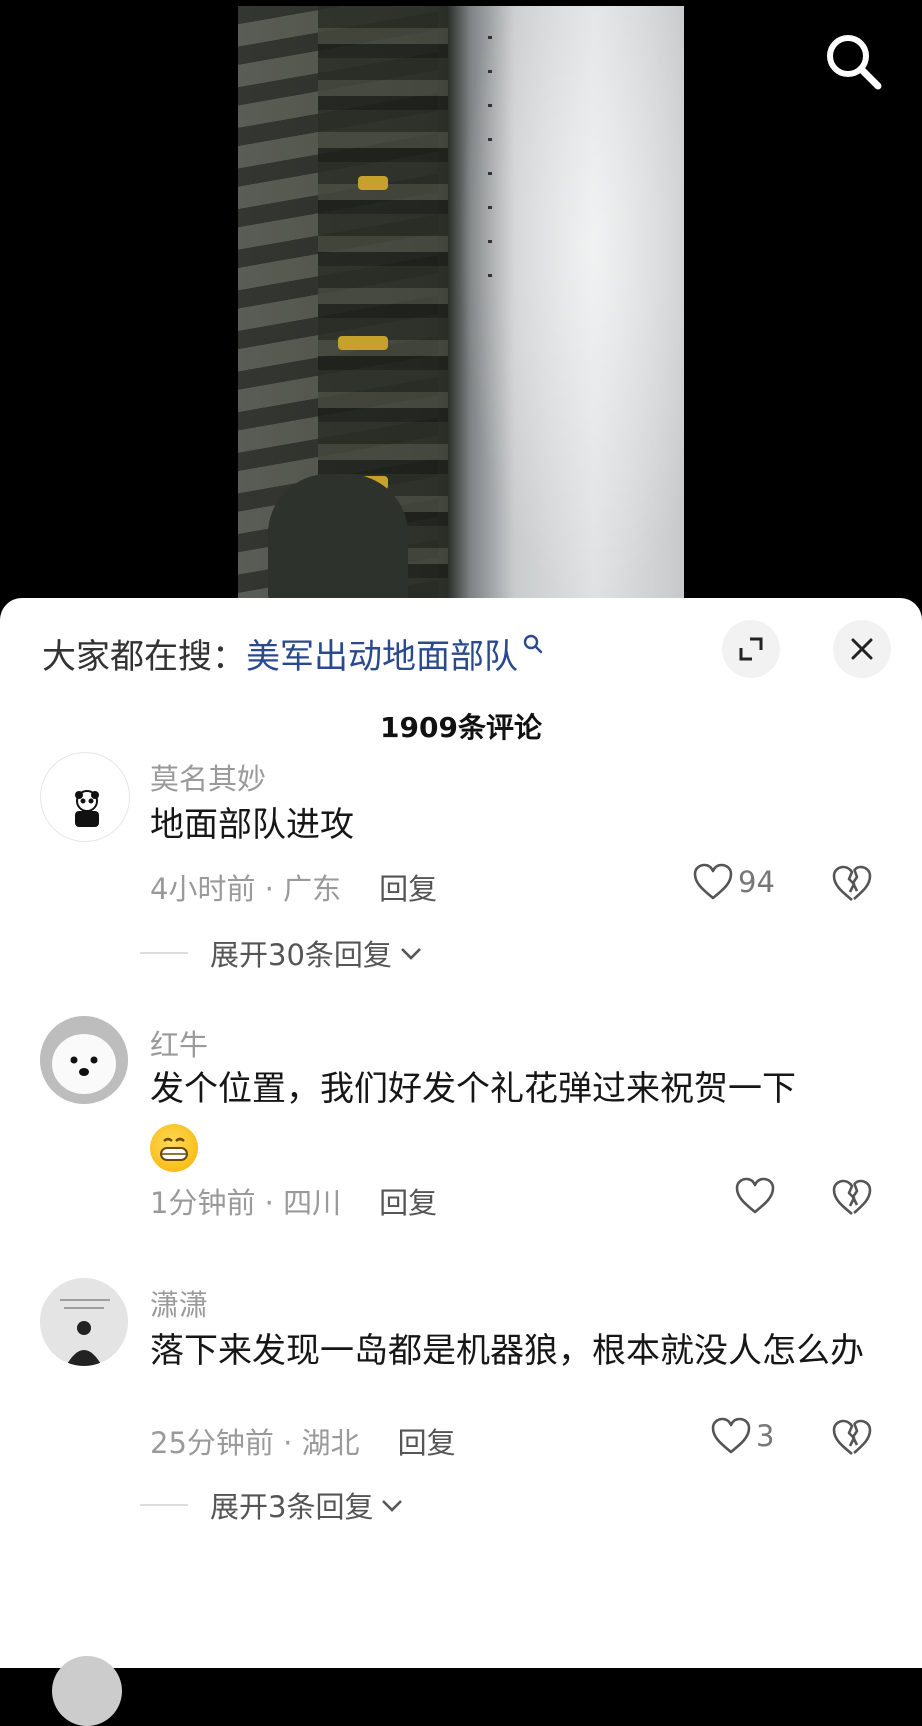 Image resolution: width=922 pixels, height=1726 pixels. I want to click on like-button: 3, so click(742, 1436).